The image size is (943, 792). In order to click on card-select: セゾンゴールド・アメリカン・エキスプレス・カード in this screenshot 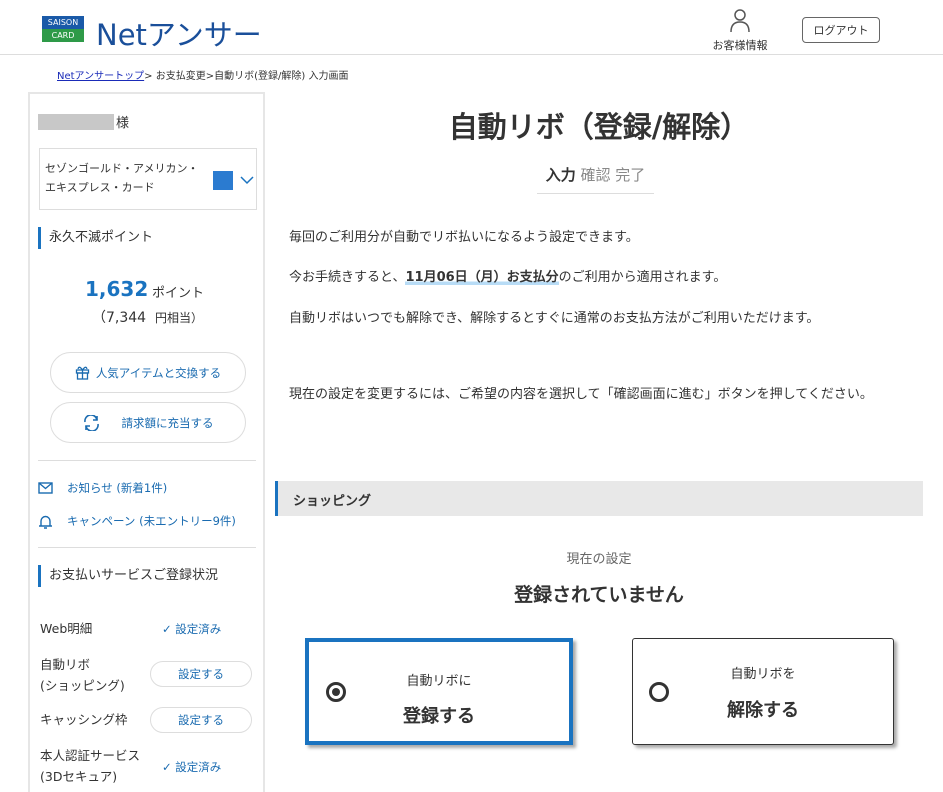, I will do `click(148, 179)`.